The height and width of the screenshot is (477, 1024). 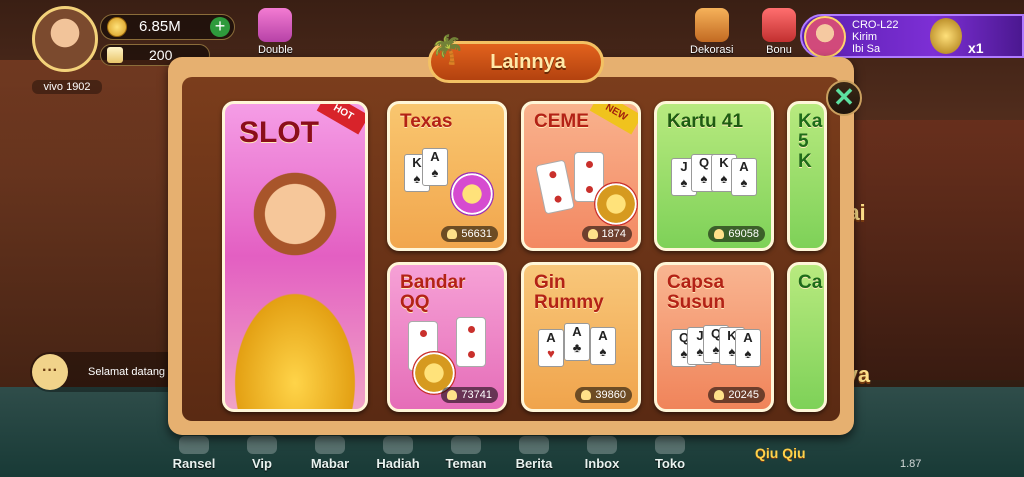 I want to click on player-name: vivo 1902, so click(x=67, y=87).